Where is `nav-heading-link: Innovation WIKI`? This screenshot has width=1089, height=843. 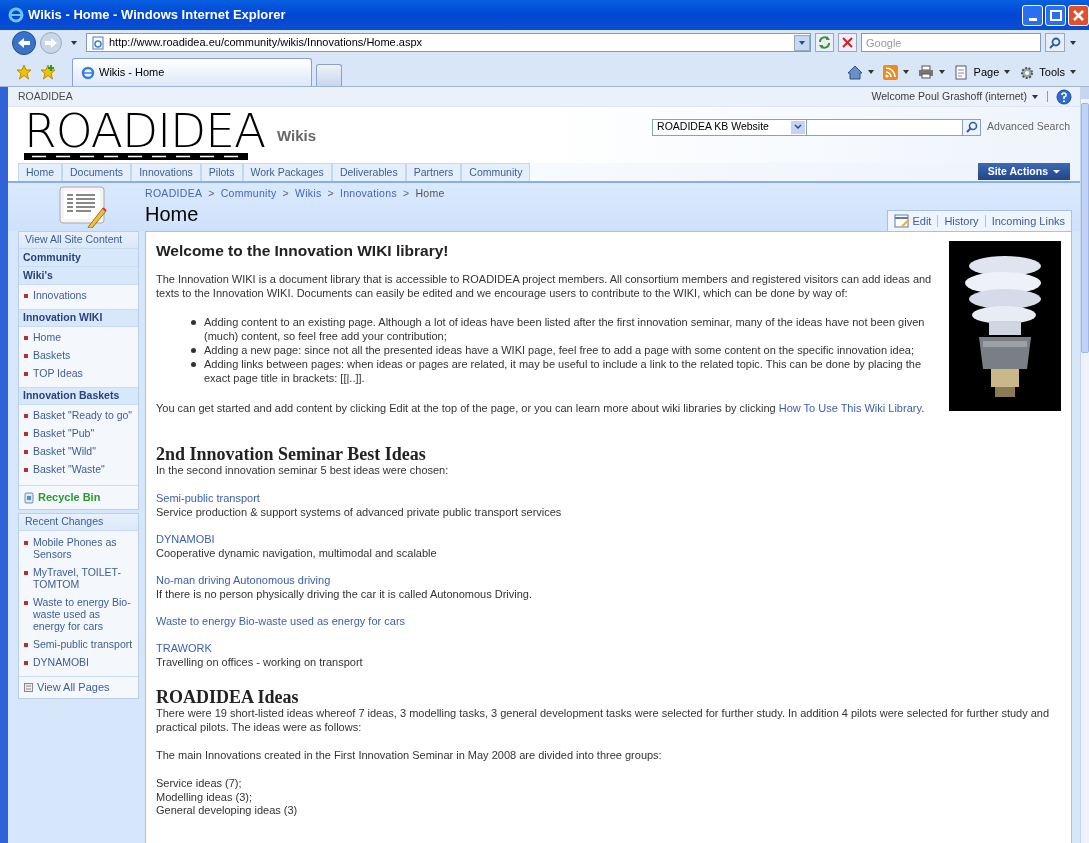 nav-heading-link: Innovation WIKI is located at coordinates (78, 318).